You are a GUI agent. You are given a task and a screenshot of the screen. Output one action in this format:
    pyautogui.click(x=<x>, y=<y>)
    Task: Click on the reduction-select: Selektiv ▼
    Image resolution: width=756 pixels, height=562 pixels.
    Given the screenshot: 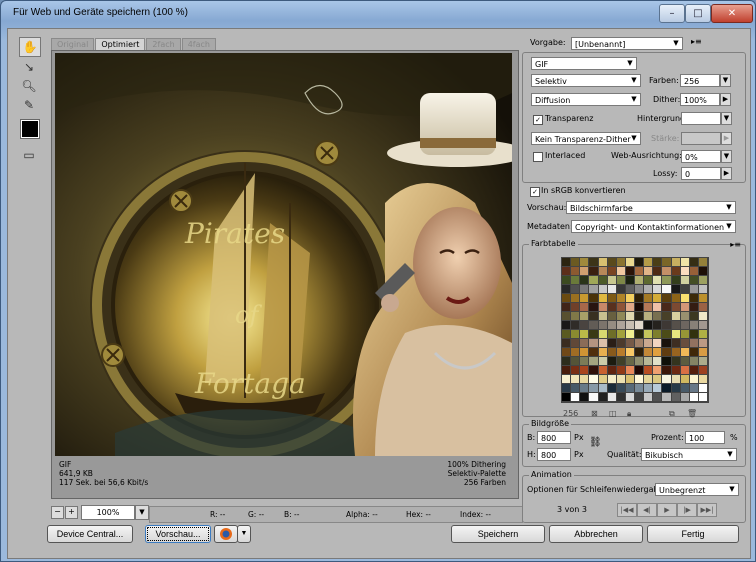 What is the action you would take?
    pyautogui.click(x=586, y=80)
    